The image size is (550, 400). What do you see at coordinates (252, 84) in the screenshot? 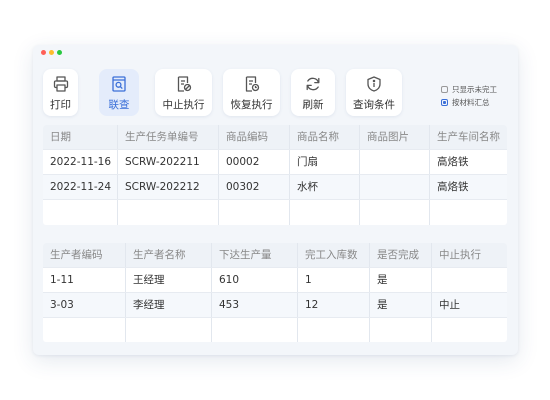
I see `document-restore-icon` at bounding box center [252, 84].